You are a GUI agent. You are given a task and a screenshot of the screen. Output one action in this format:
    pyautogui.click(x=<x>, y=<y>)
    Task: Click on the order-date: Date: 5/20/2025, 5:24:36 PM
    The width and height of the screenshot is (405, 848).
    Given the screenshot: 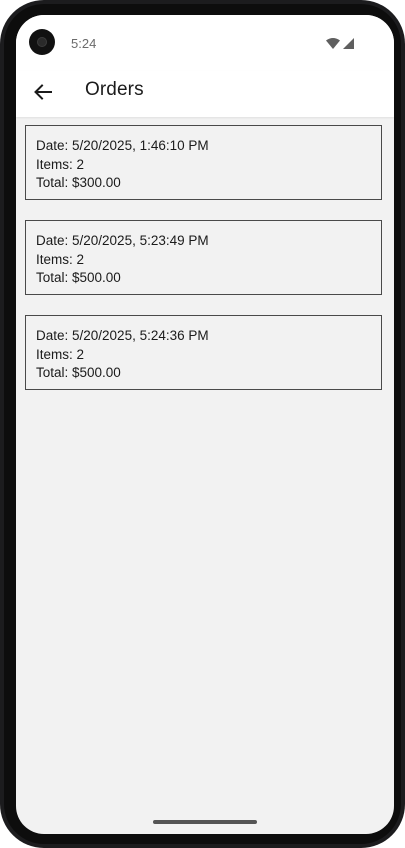 What is the action you would take?
    pyautogui.click(x=122, y=335)
    